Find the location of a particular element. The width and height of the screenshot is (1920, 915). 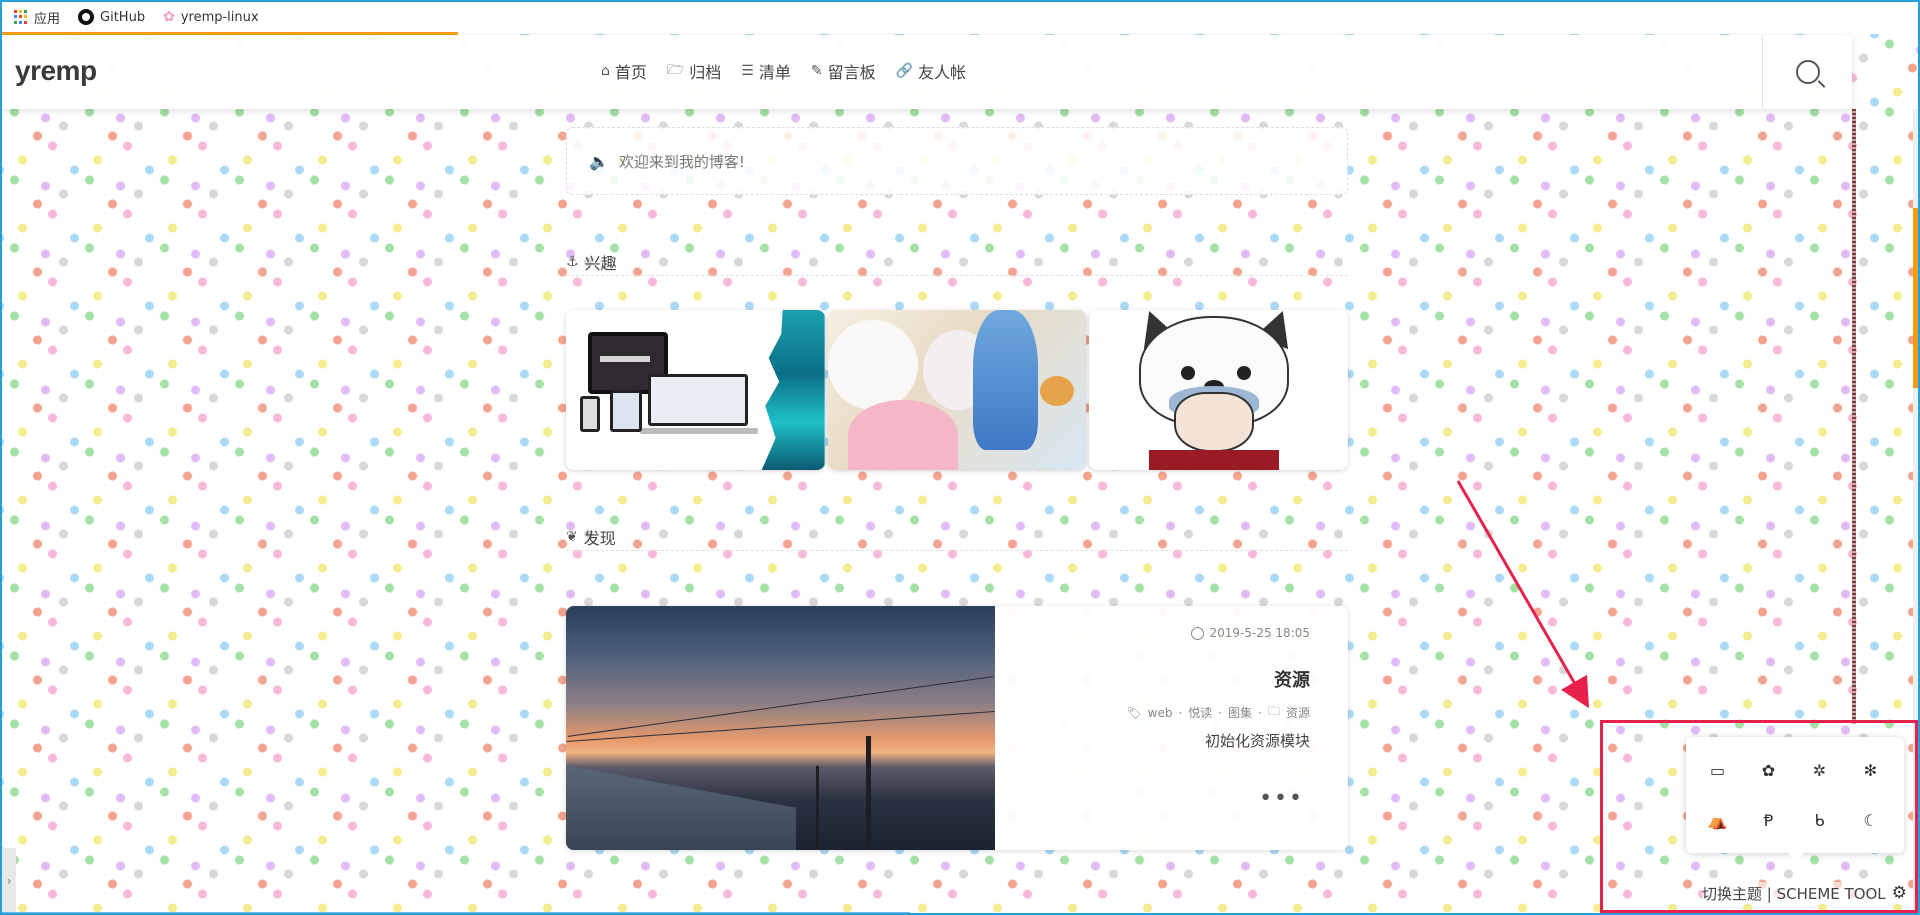

character-collar is located at coordinates (1214, 460).